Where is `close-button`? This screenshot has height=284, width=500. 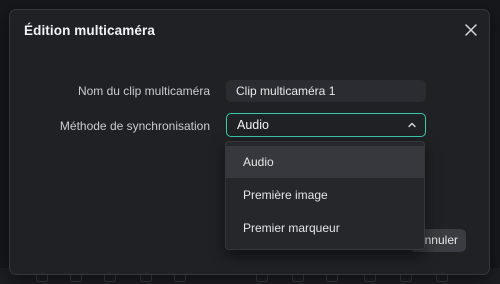 close-button is located at coordinates (471, 30).